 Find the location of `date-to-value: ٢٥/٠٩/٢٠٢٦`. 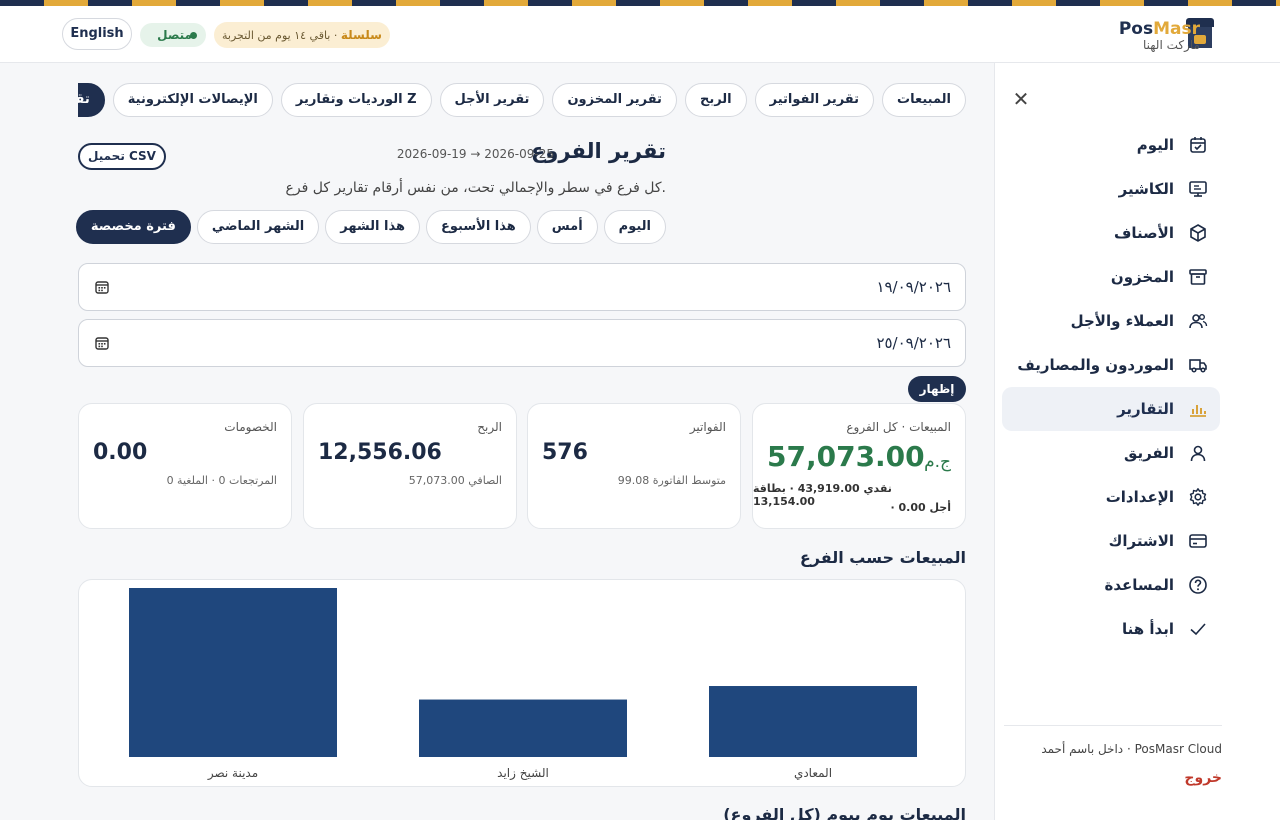

date-to-value: ٢٥/٠٩/٢٠٢٦ is located at coordinates (913, 343).